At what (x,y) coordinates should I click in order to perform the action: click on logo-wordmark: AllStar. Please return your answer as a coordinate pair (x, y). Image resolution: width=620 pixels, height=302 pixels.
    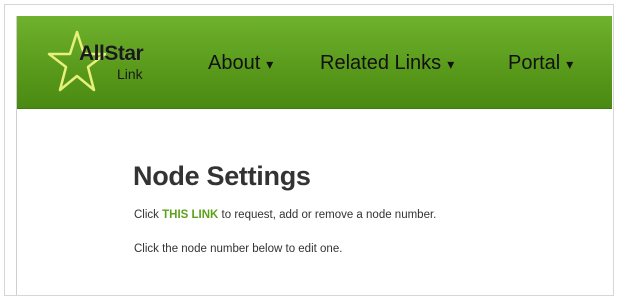
    Looking at the image, I should click on (111, 53).